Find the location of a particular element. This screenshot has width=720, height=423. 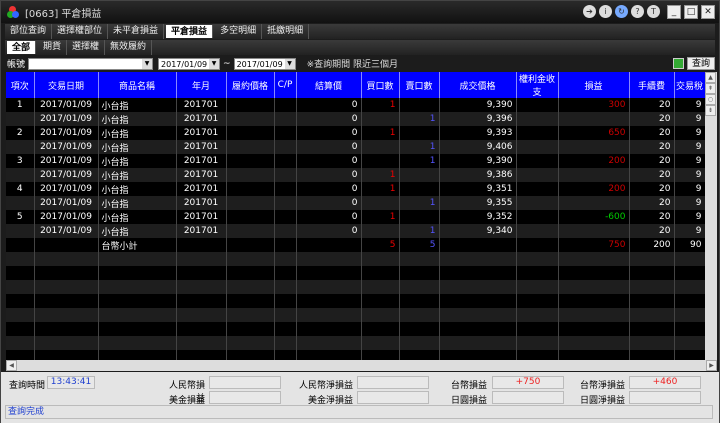

refresh-icon: ↻ is located at coordinates (621, 11).